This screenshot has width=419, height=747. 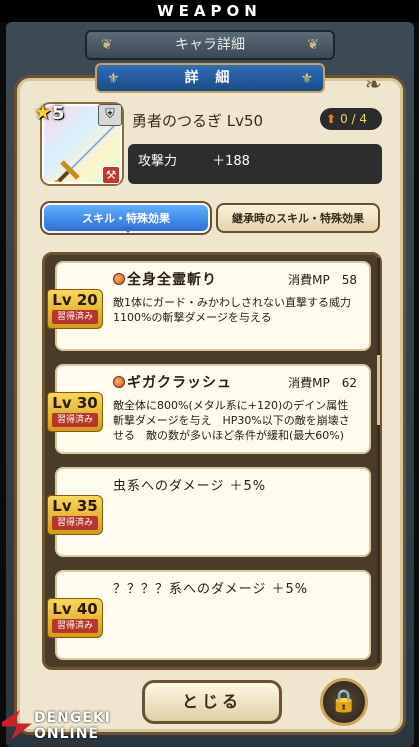 What do you see at coordinates (111, 175) in the screenshot?
I see `hammer-icon: ⚒` at bounding box center [111, 175].